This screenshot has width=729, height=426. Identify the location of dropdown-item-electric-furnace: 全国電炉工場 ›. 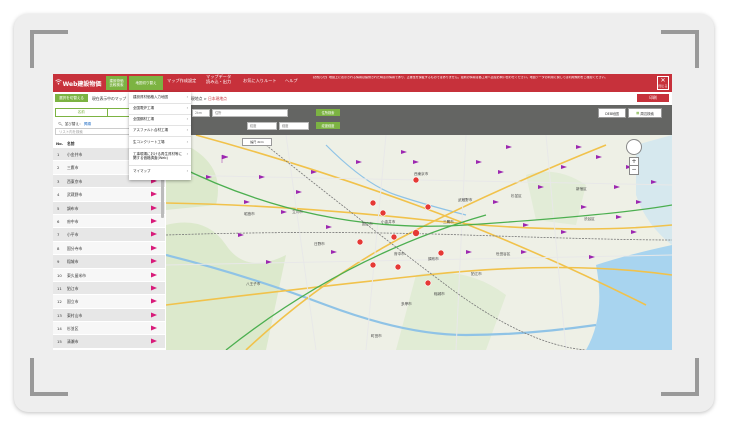
(160, 108).